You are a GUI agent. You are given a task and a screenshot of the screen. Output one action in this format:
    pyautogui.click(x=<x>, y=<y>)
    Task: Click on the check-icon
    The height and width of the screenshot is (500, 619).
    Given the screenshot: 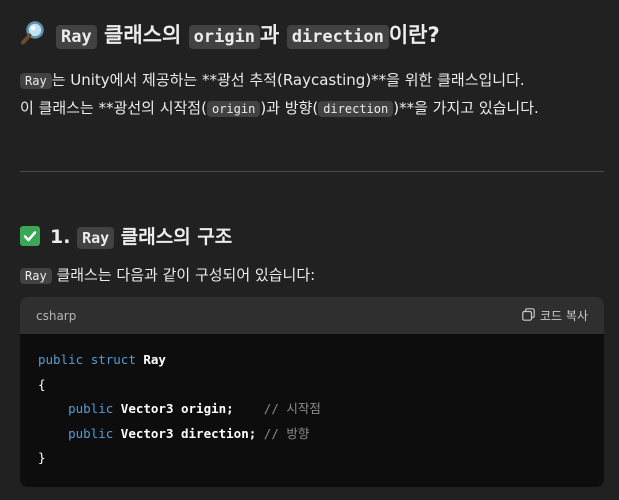 What is the action you would take?
    pyautogui.click(x=30, y=236)
    